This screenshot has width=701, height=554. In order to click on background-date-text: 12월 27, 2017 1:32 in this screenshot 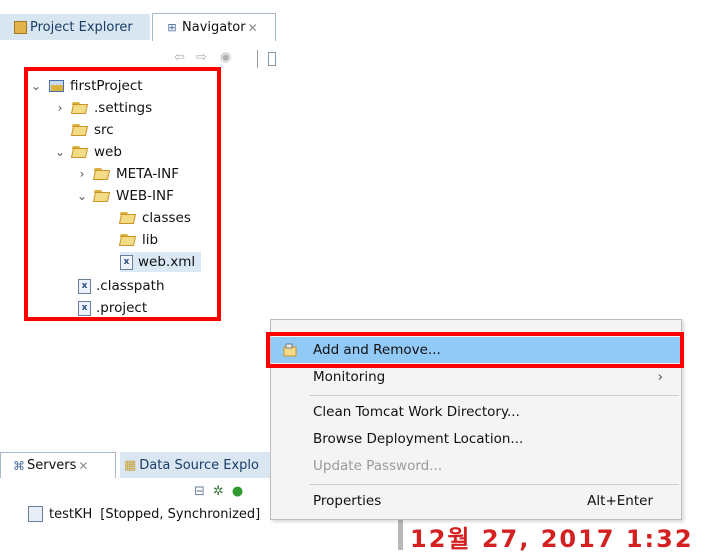, I will do `click(552, 539)`.